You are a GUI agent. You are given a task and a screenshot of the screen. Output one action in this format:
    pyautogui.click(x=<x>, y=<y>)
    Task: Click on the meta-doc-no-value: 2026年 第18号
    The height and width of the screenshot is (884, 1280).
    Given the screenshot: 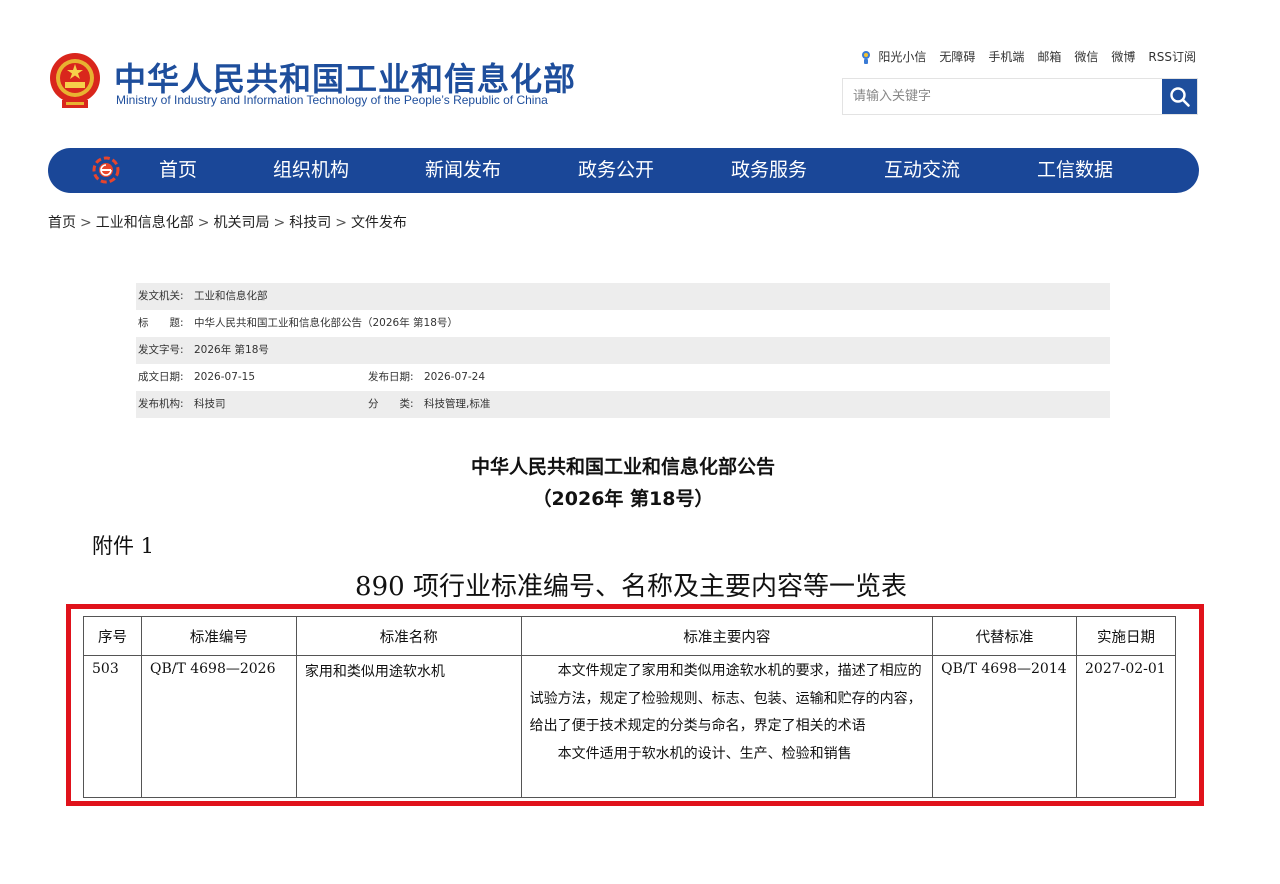 What is the action you would take?
    pyautogui.click(x=231, y=350)
    